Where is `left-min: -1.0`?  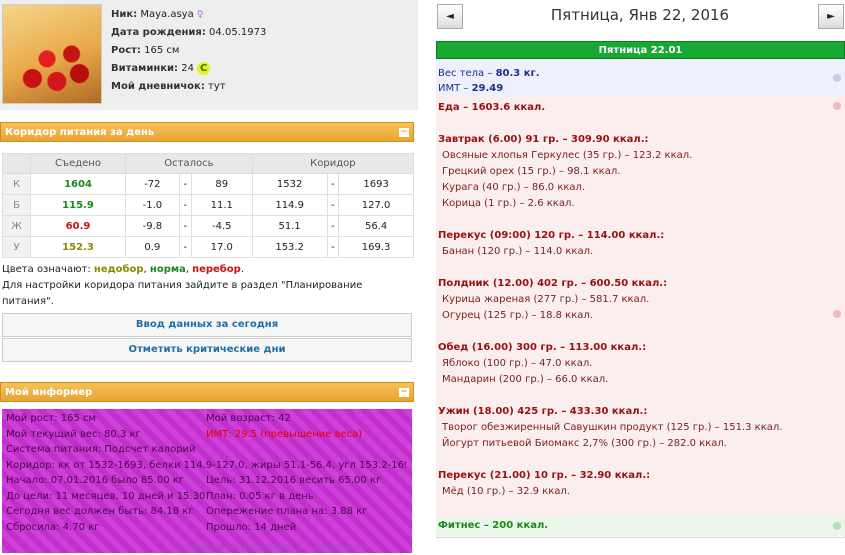 left-min: -1.0 is located at coordinates (153, 205).